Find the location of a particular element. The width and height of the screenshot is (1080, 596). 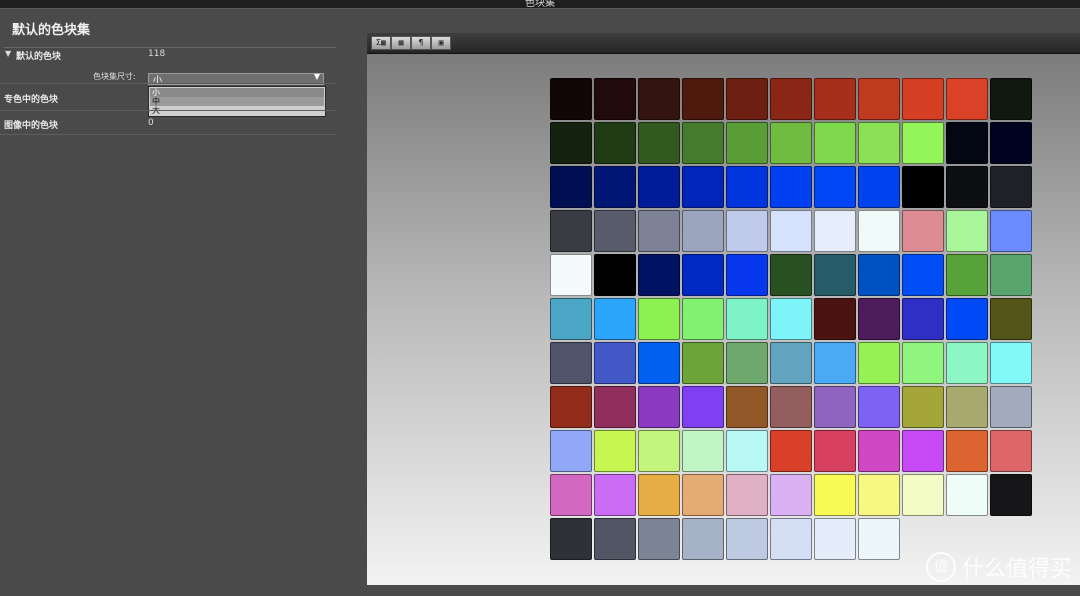

default-swatches-label: 默认的色块 is located at coordinates (38, 55).